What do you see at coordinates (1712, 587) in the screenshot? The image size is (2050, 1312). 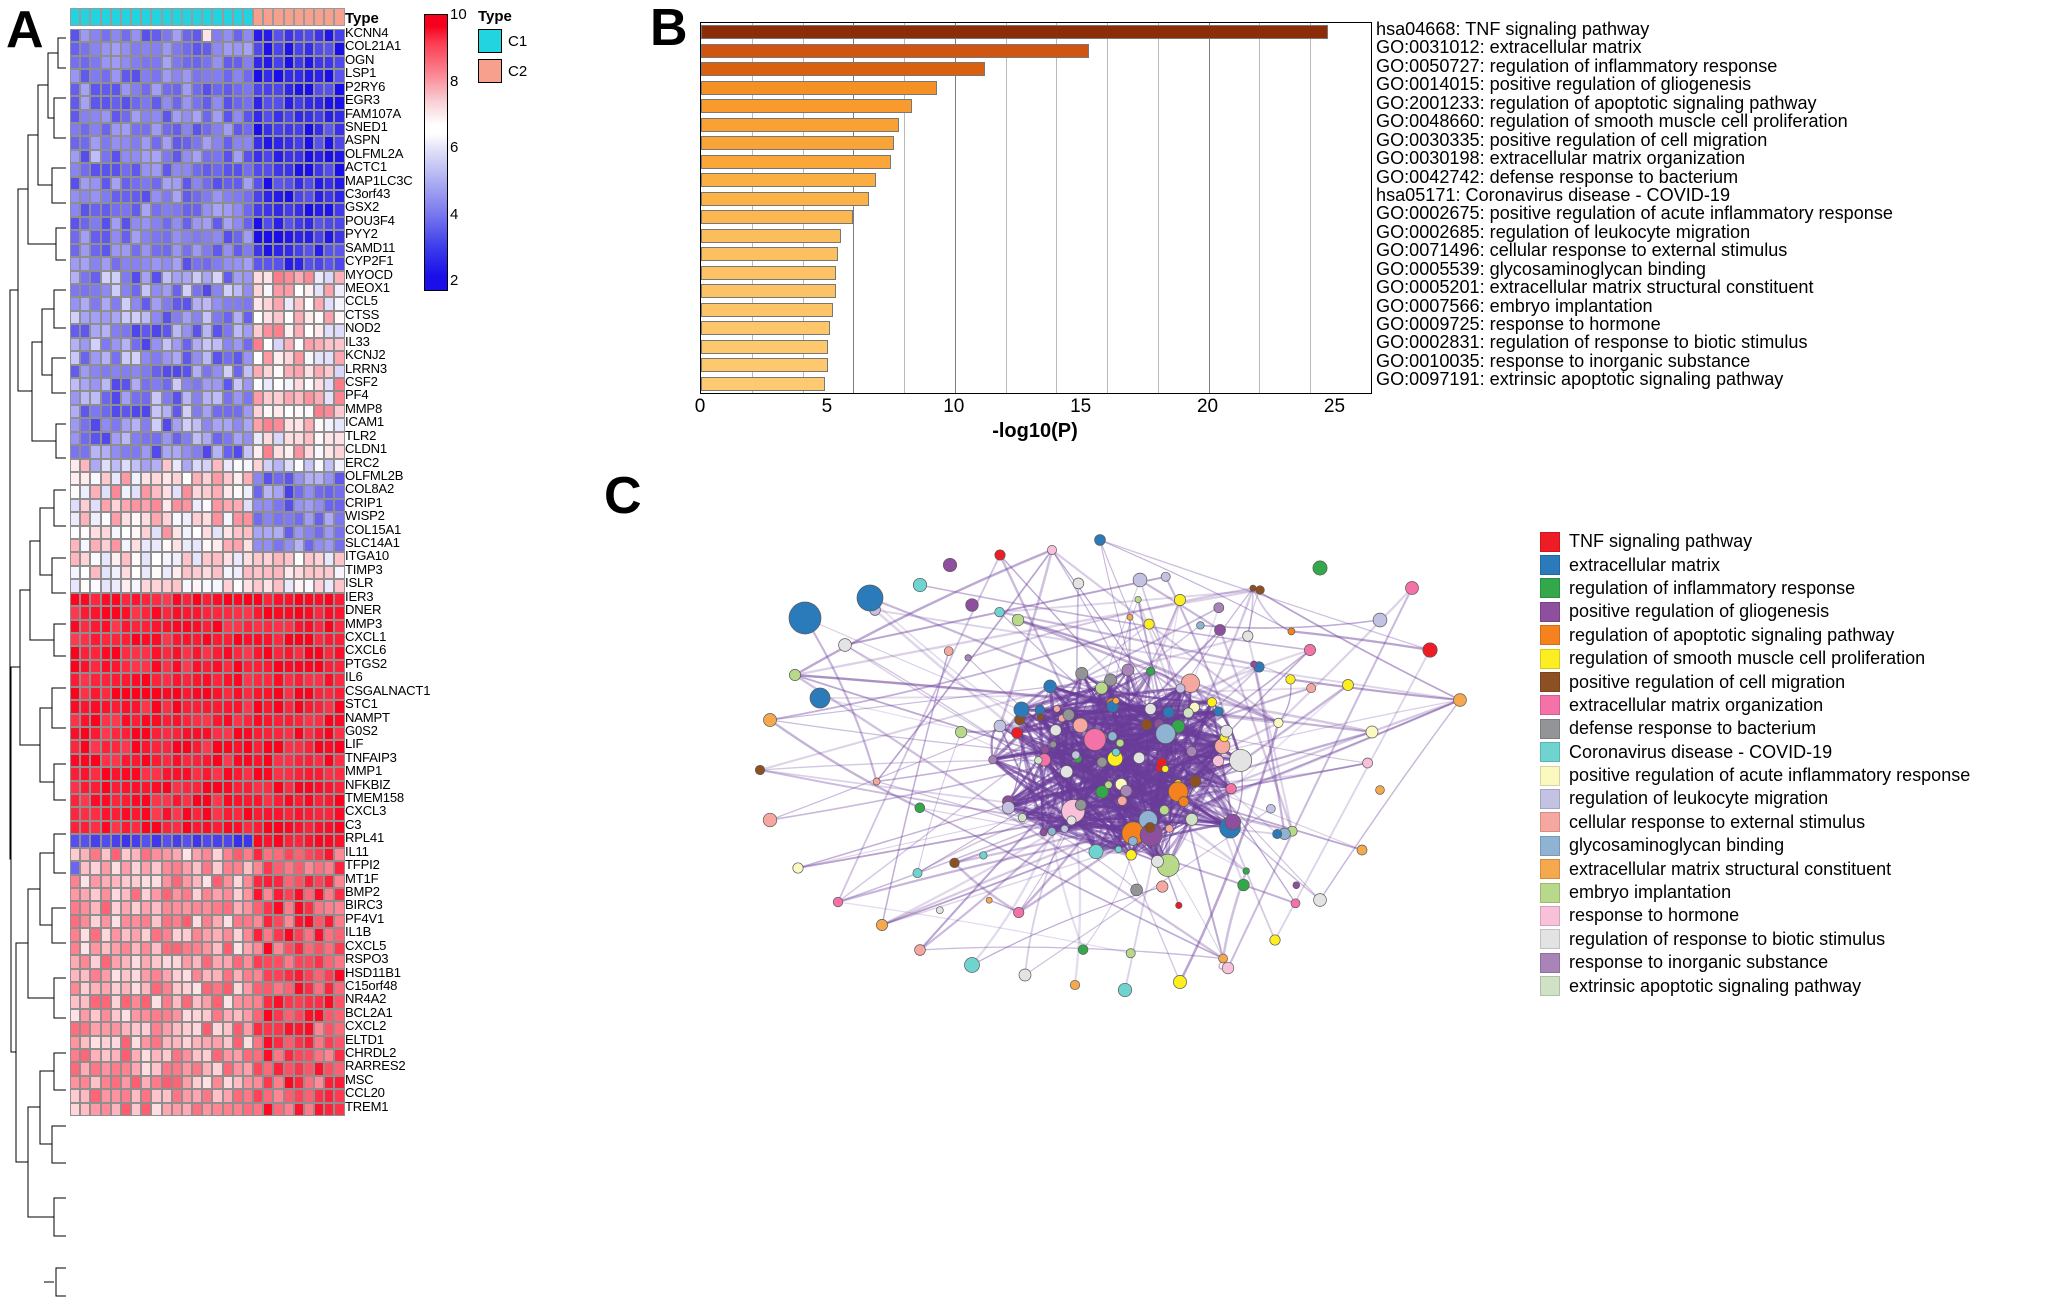 I see `network-legend-label: regulation of inflammatory response` at bounding box center [1712, 587].